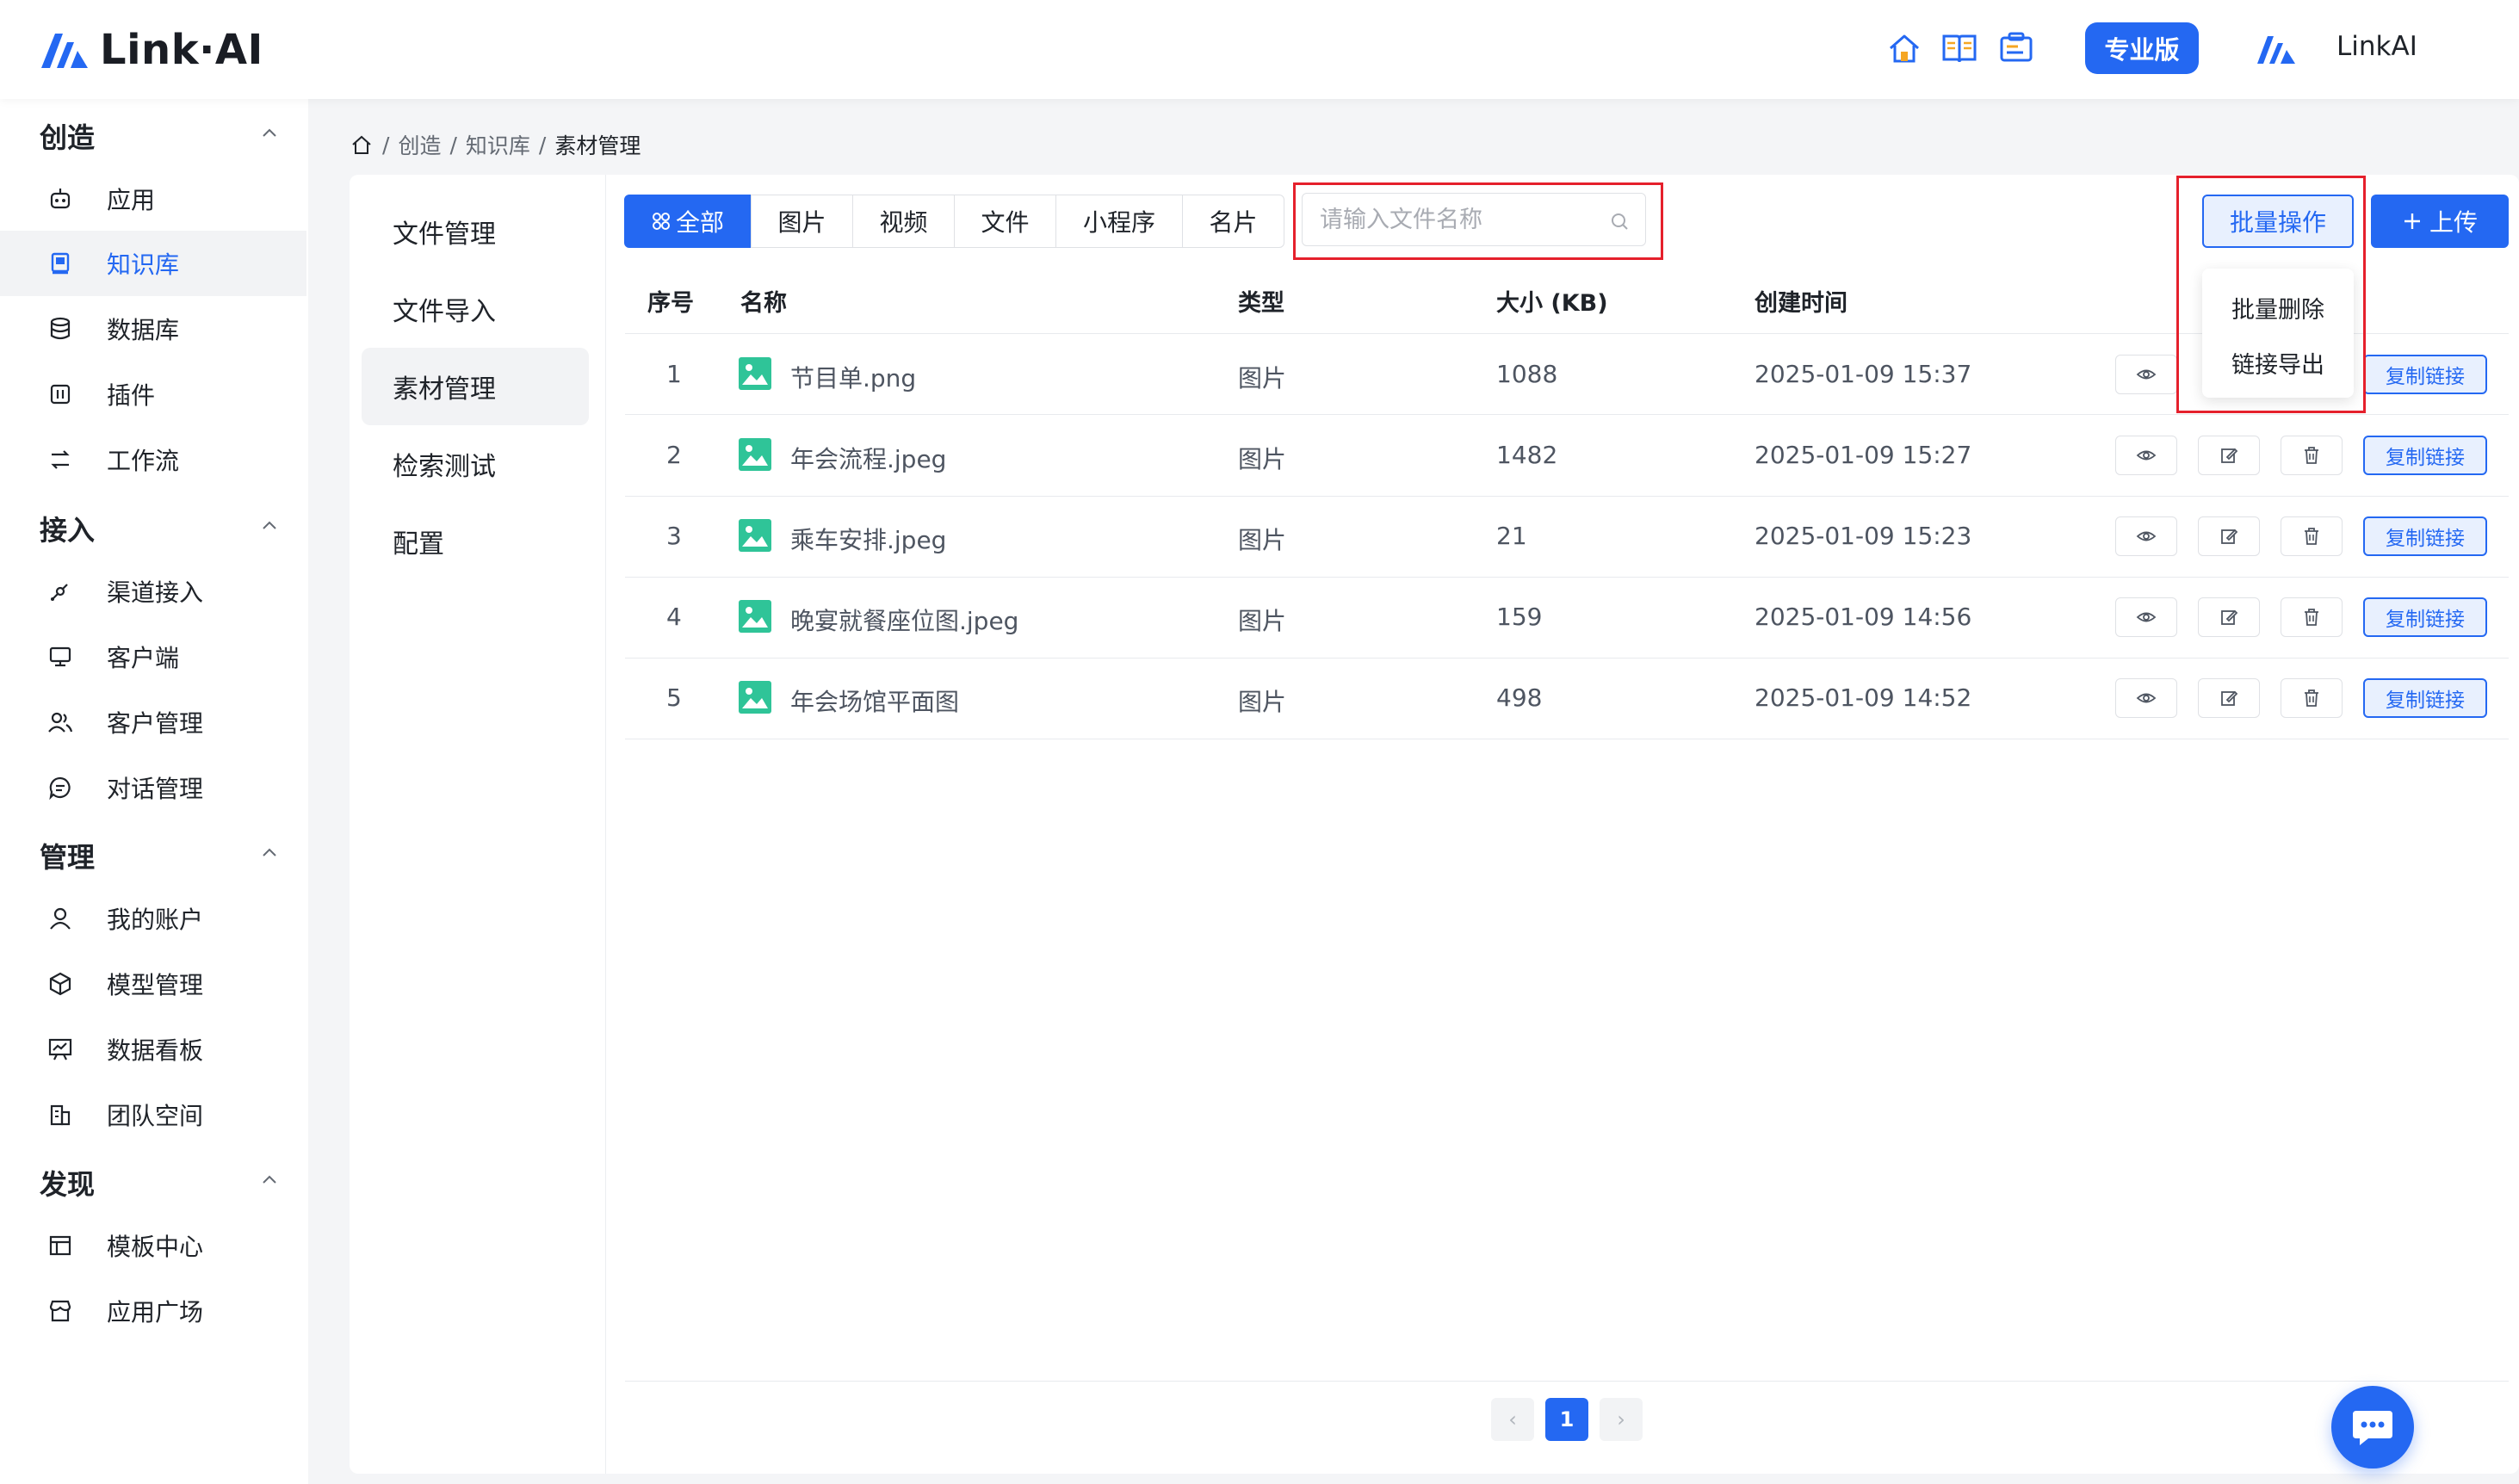 This screenshot has width=2519, height=1484. I want to click on sidebar-item-templates: 模板中心, so click(153, 1245).